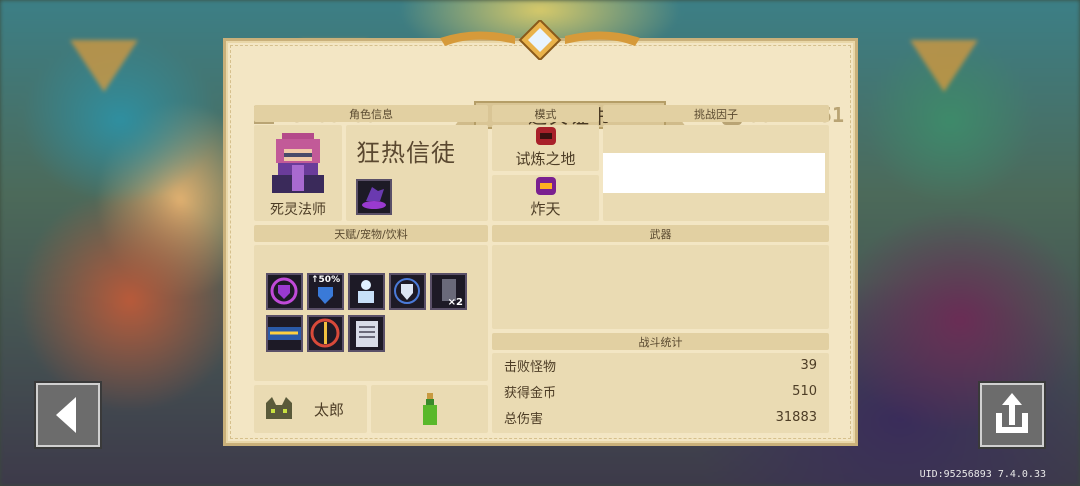  What do you see at coordinates (545, 159) in the screenshot?
I see `mode-name: 试炼之地` at bounding box center [545, 159].